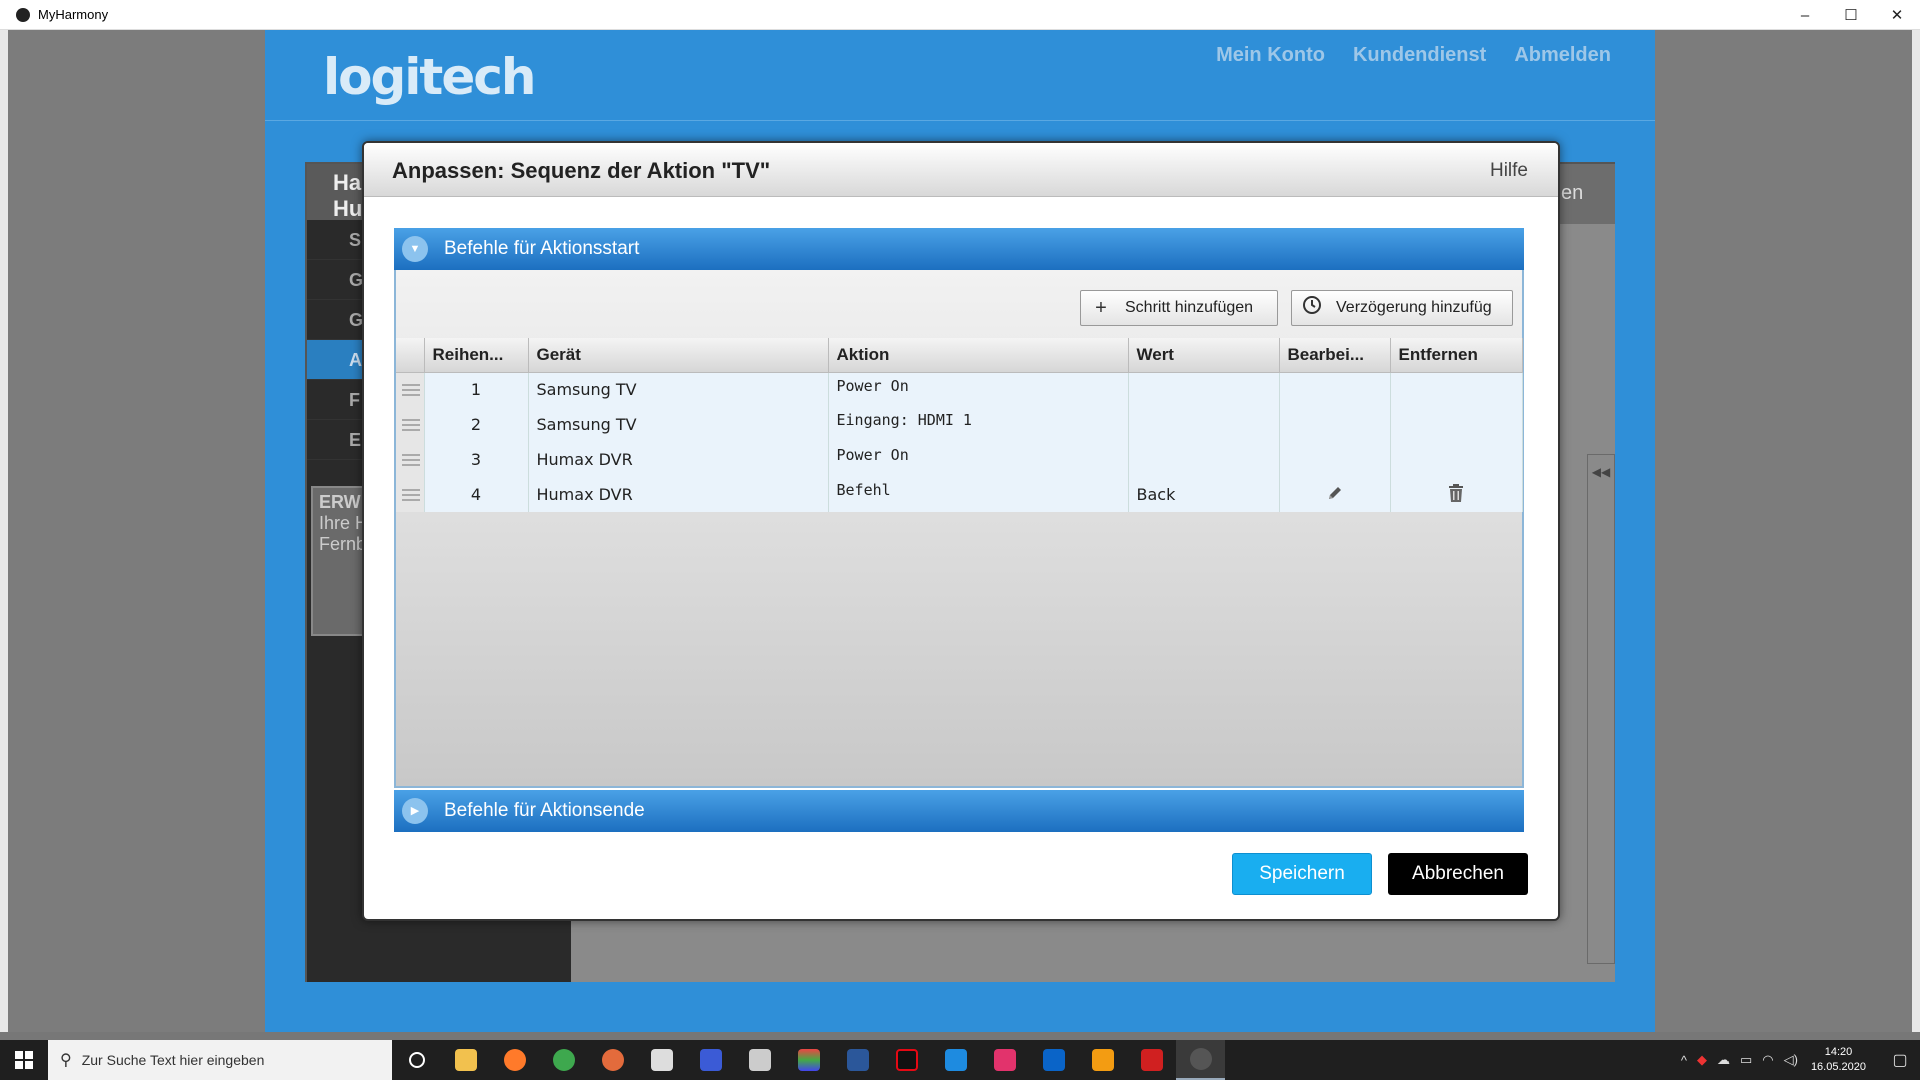 This screenshot has width=1920, height=1080. What do you see at coordinates (960, 120) in the screenshot?
I see `header-divider` at bounding box center [960, 120].